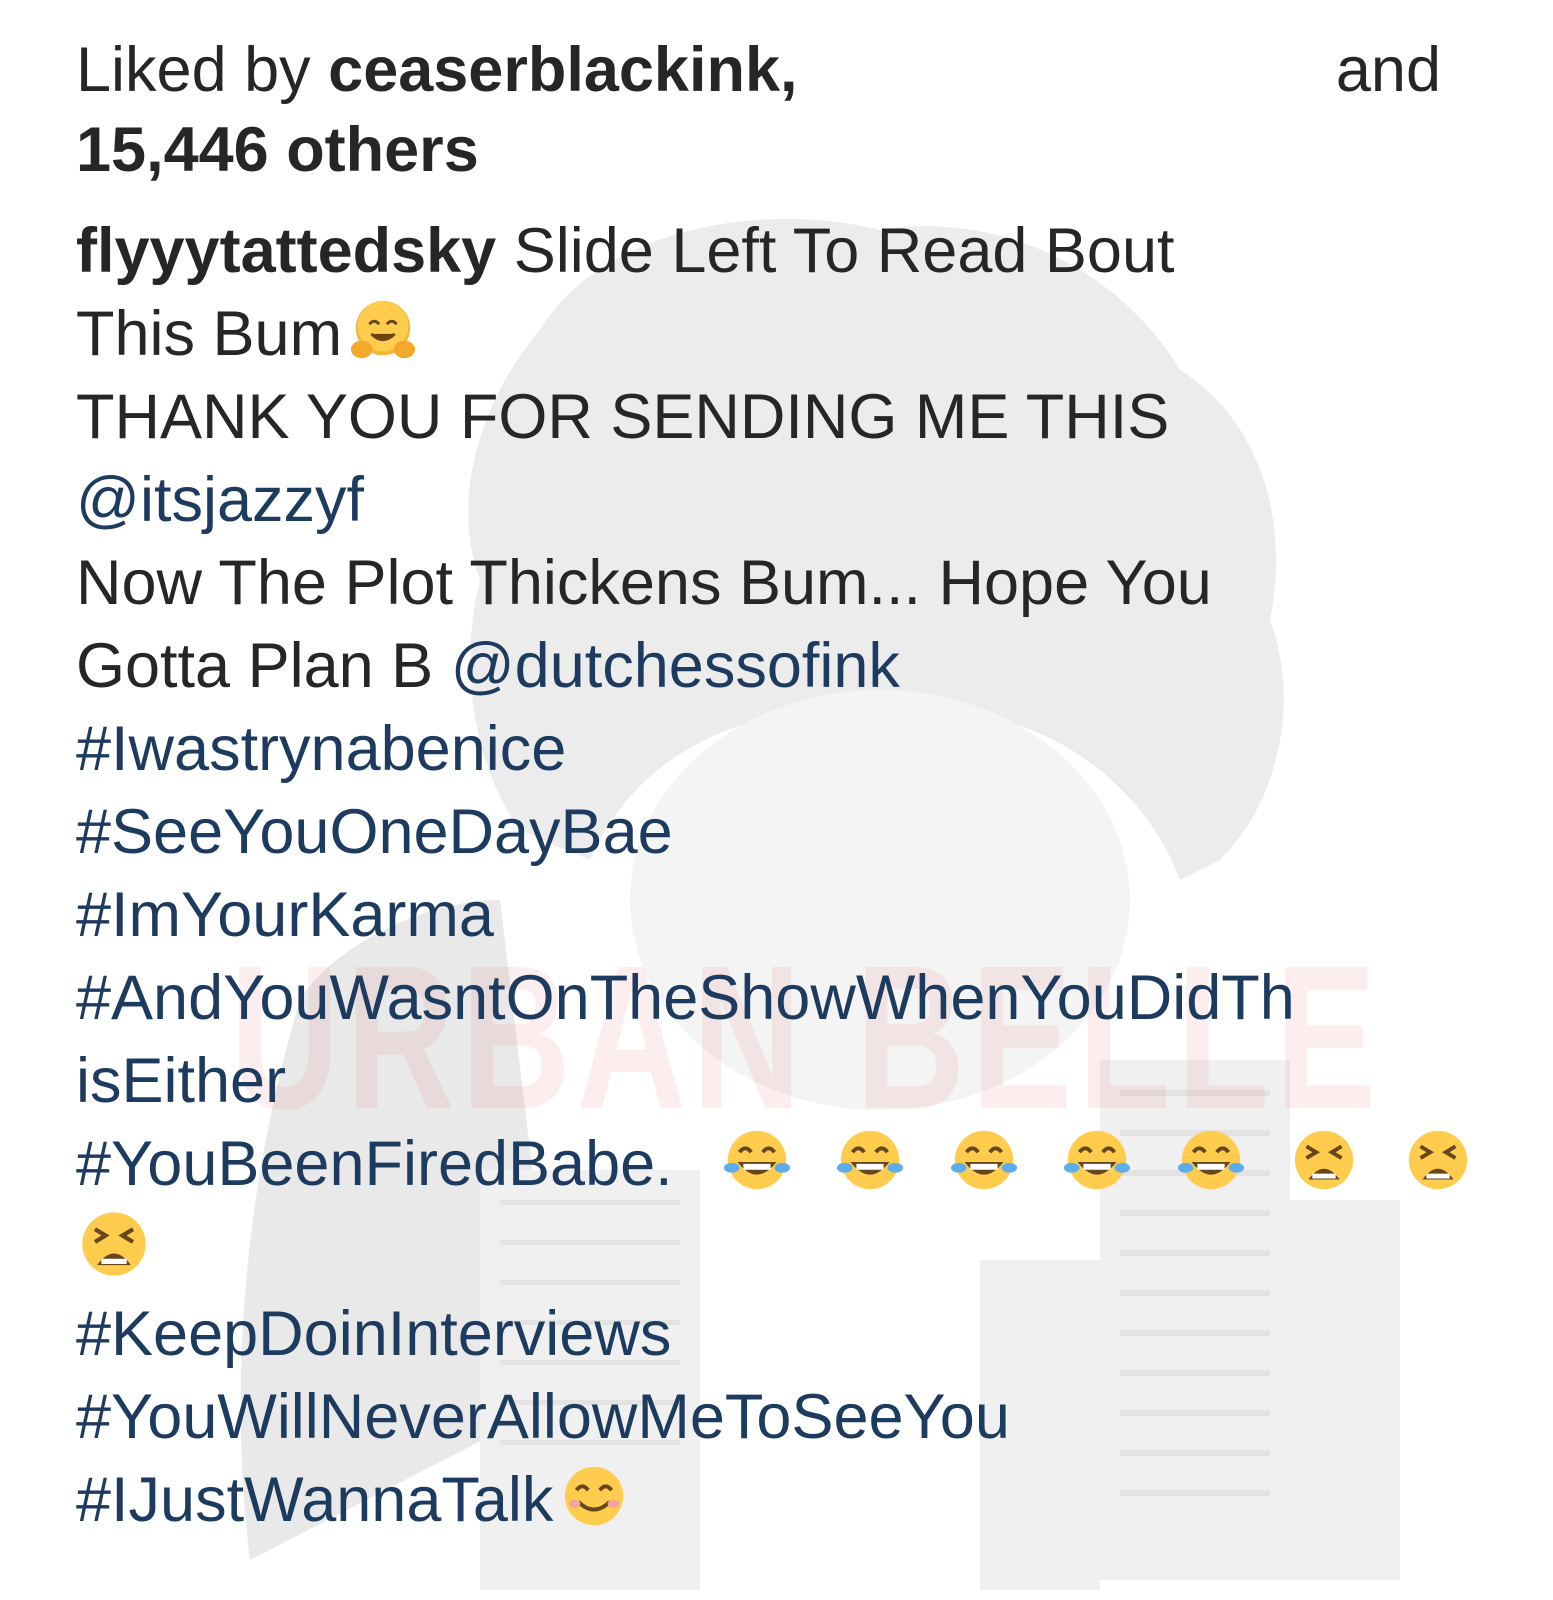 The height and width of the screenshot is (1600, 1553). I want to click on caption-text-1: Slide Left To Read Bout, so click(835, 251).